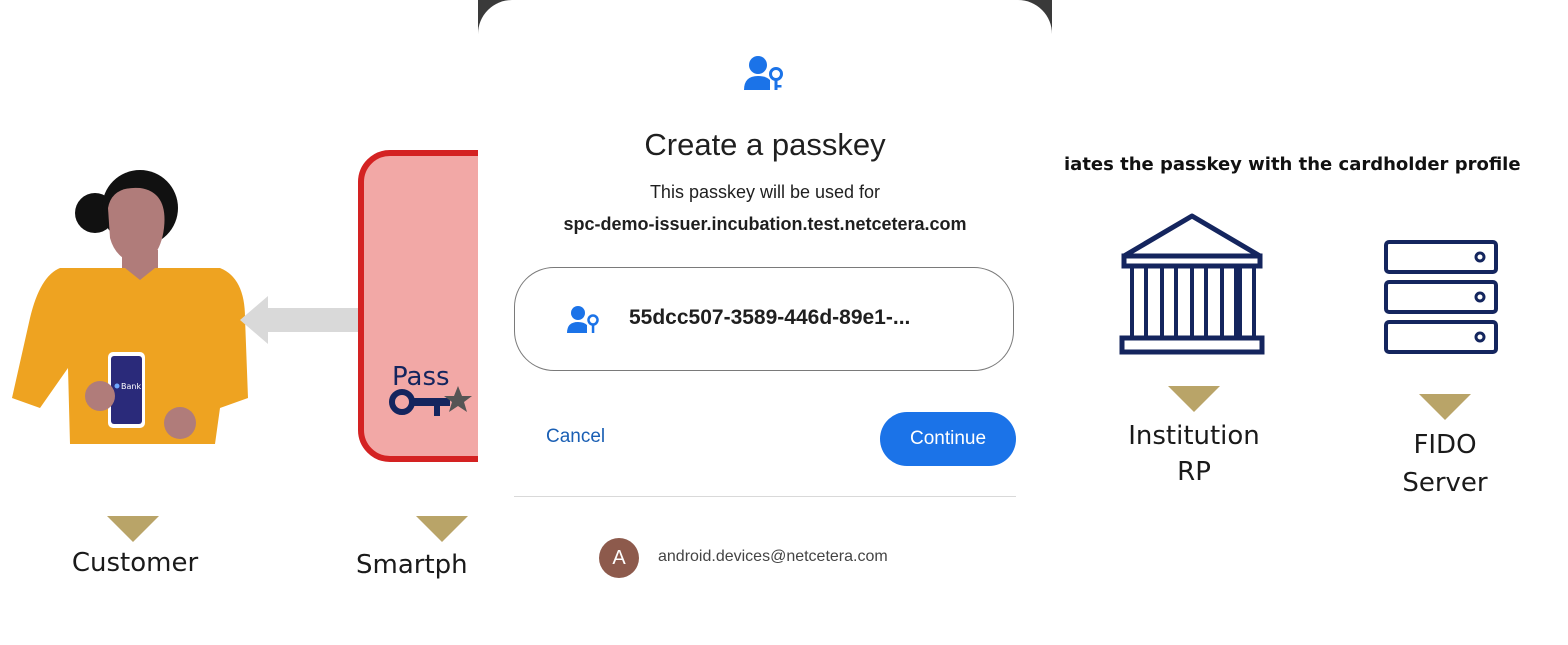 The image size is (1568, 645). I want to click on dialog-title: Create a passkey, so click(765, 144).